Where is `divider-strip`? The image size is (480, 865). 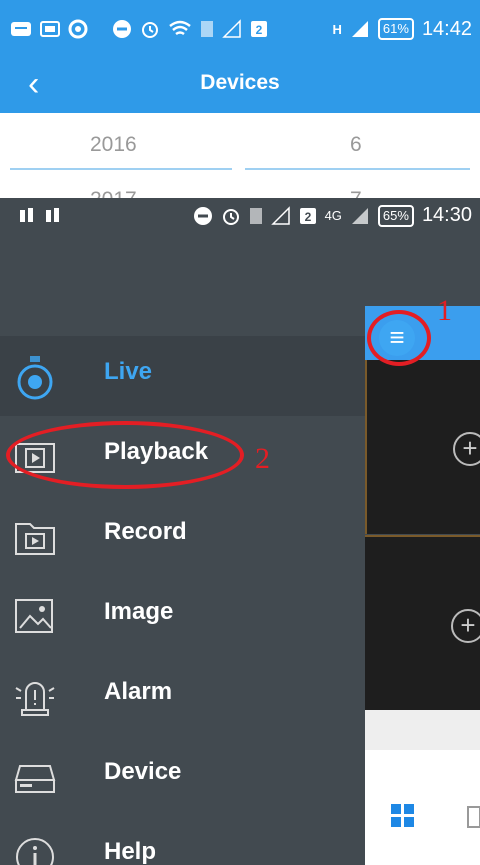
divider-strip is located at coordinates (422, 730).